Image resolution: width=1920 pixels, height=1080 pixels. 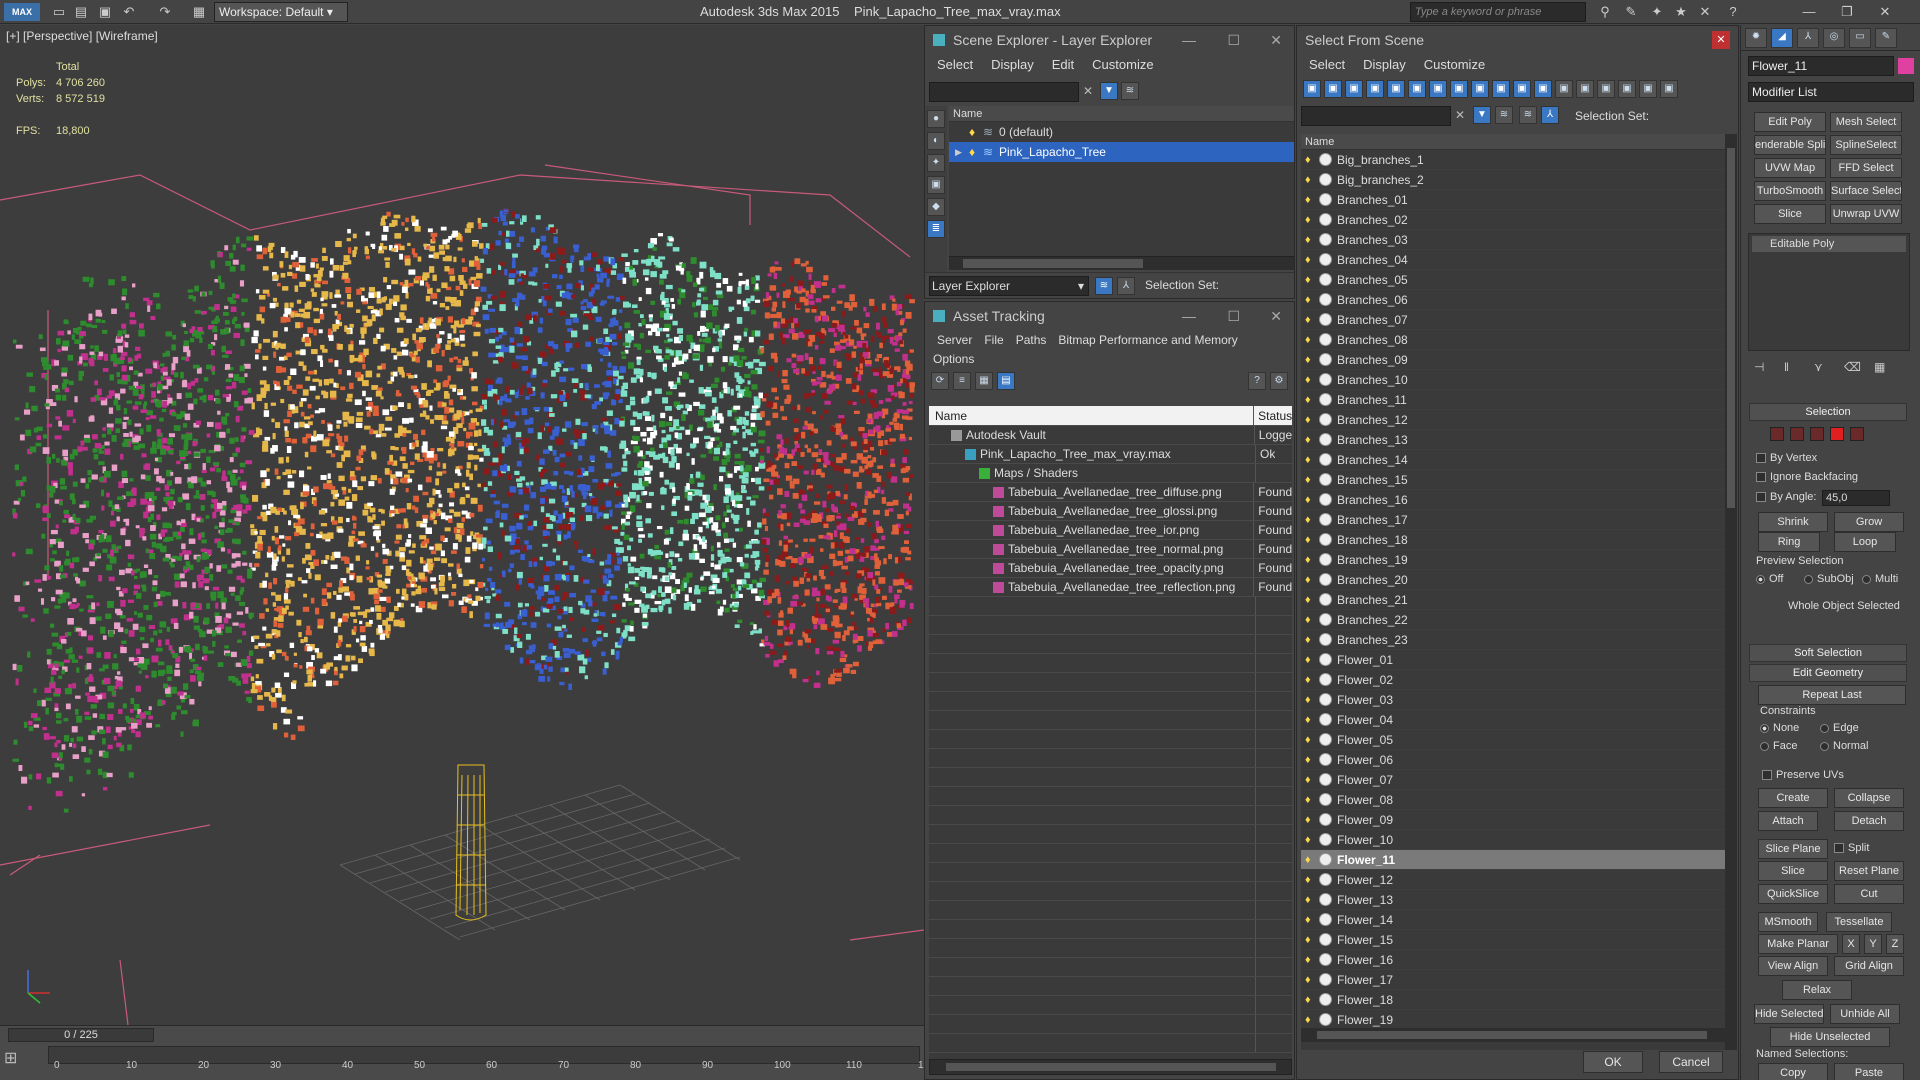 I want to click on object-row: ♦ Flower_05, so click(x=1513, y=740).